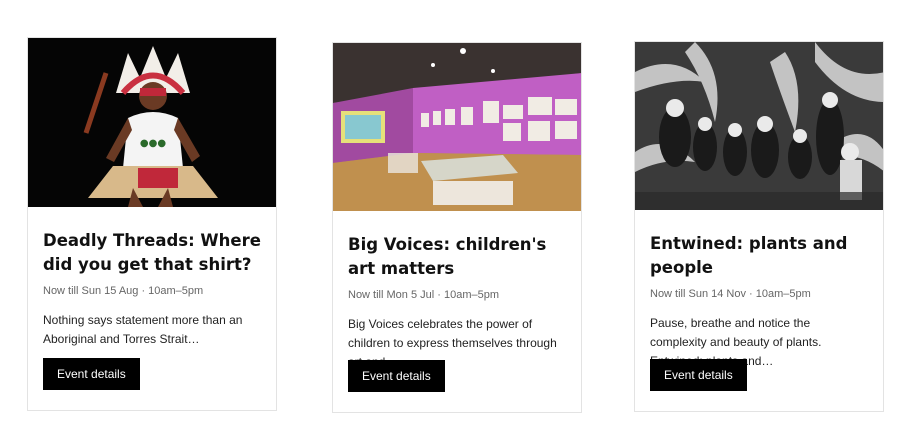 This screenshot has height=434, width=918. What do you see at coordinates (152, 122) in the screenshot?
I see `event-image: ●●●` at bounding box center [152, 122].